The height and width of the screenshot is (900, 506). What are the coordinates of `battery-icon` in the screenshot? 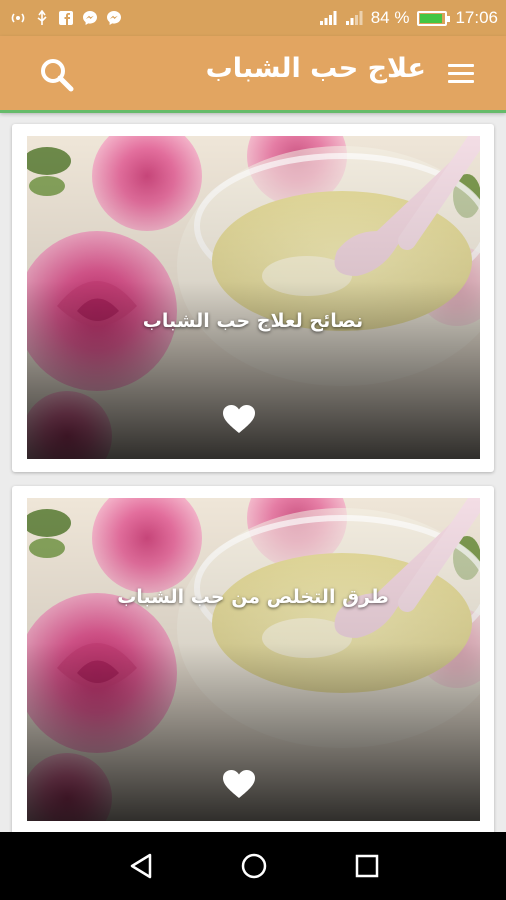 It's located at (434, 18).